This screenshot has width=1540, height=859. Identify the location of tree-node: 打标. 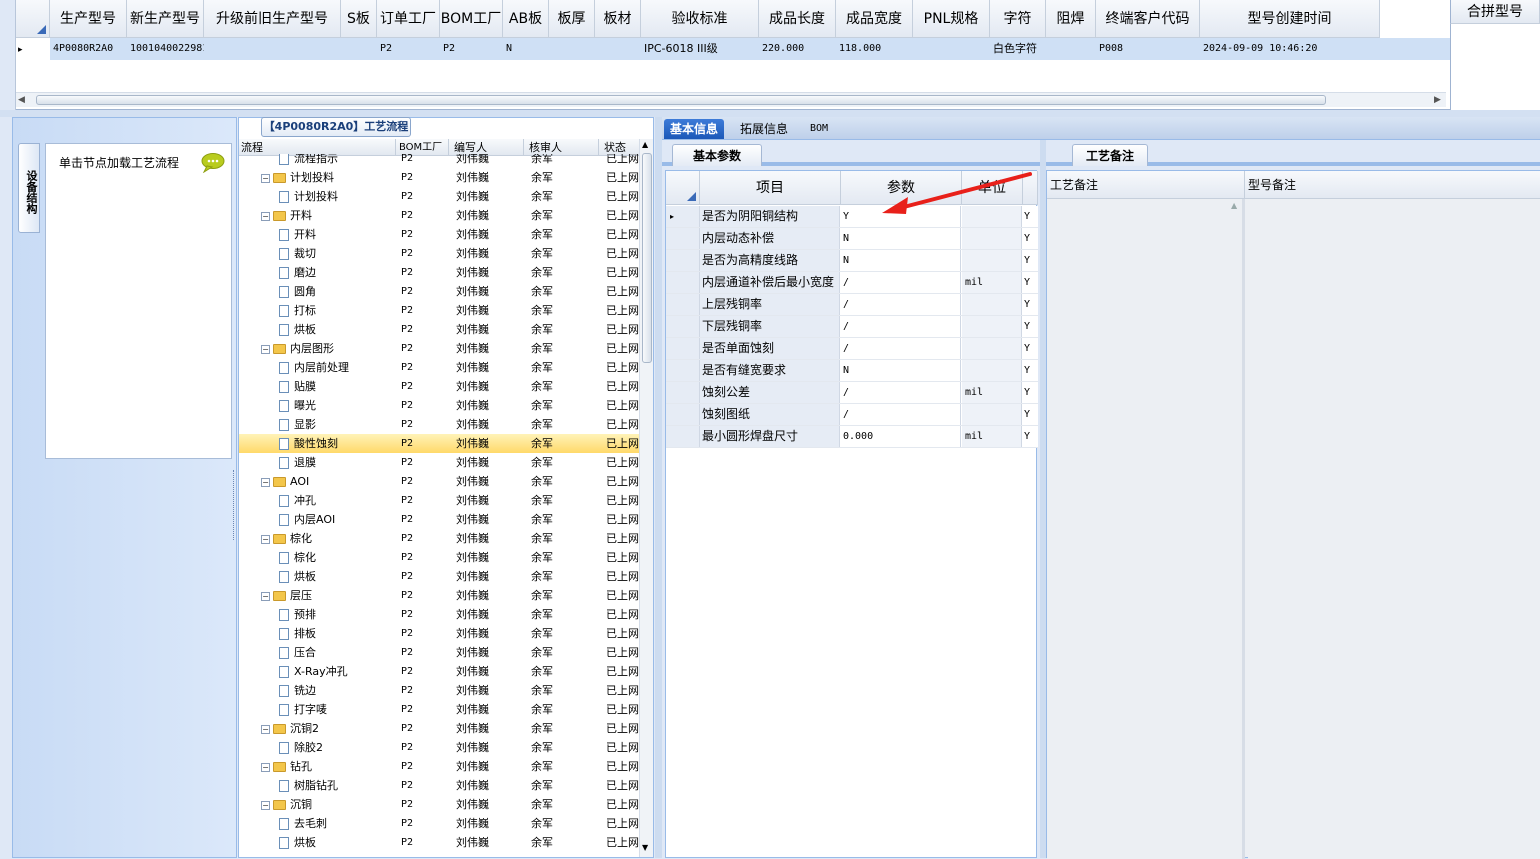
(338, 310).